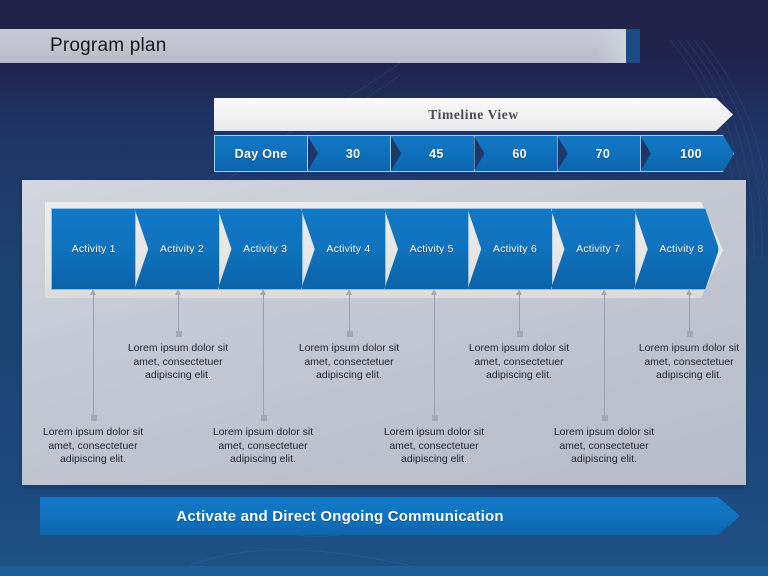  I want to click on timeline-segment-label: 45, so click(436, 153).